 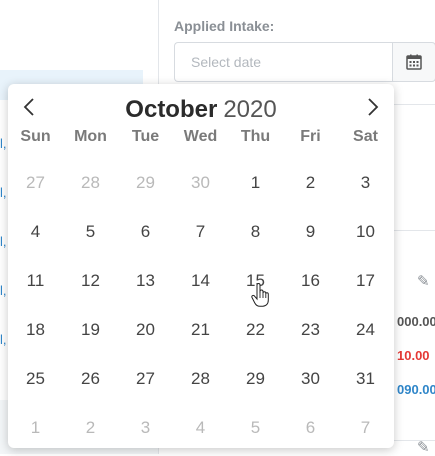 I want to click on calendar-week-row: 25 26 27 28 29 30 31, so click(x=201, y=378).